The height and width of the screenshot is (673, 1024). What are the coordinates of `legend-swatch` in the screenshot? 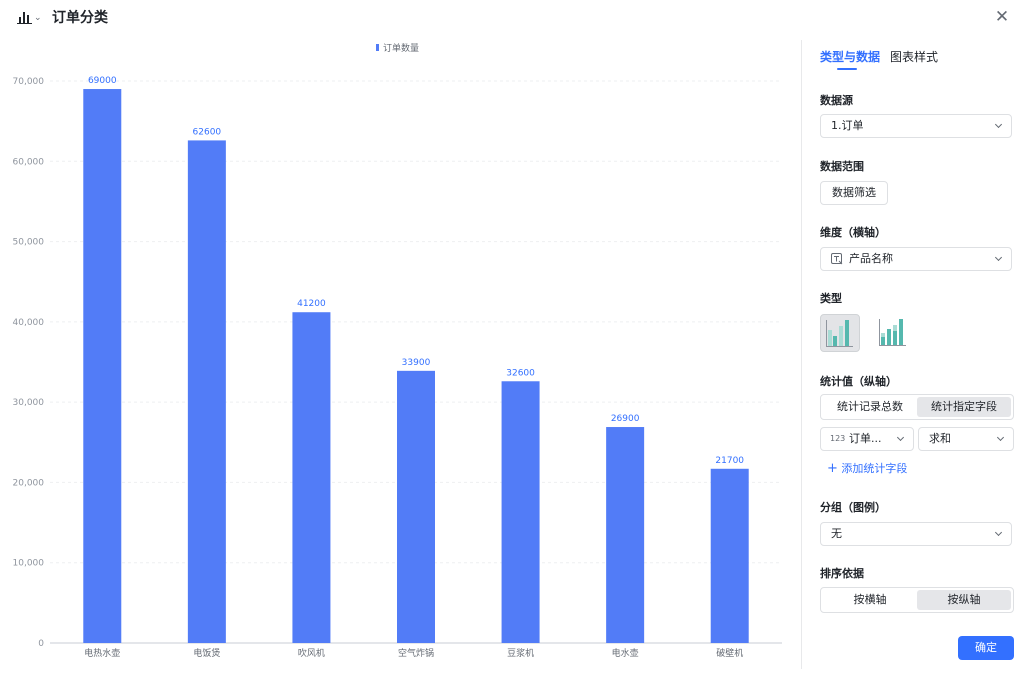 It's located at (377, 47).